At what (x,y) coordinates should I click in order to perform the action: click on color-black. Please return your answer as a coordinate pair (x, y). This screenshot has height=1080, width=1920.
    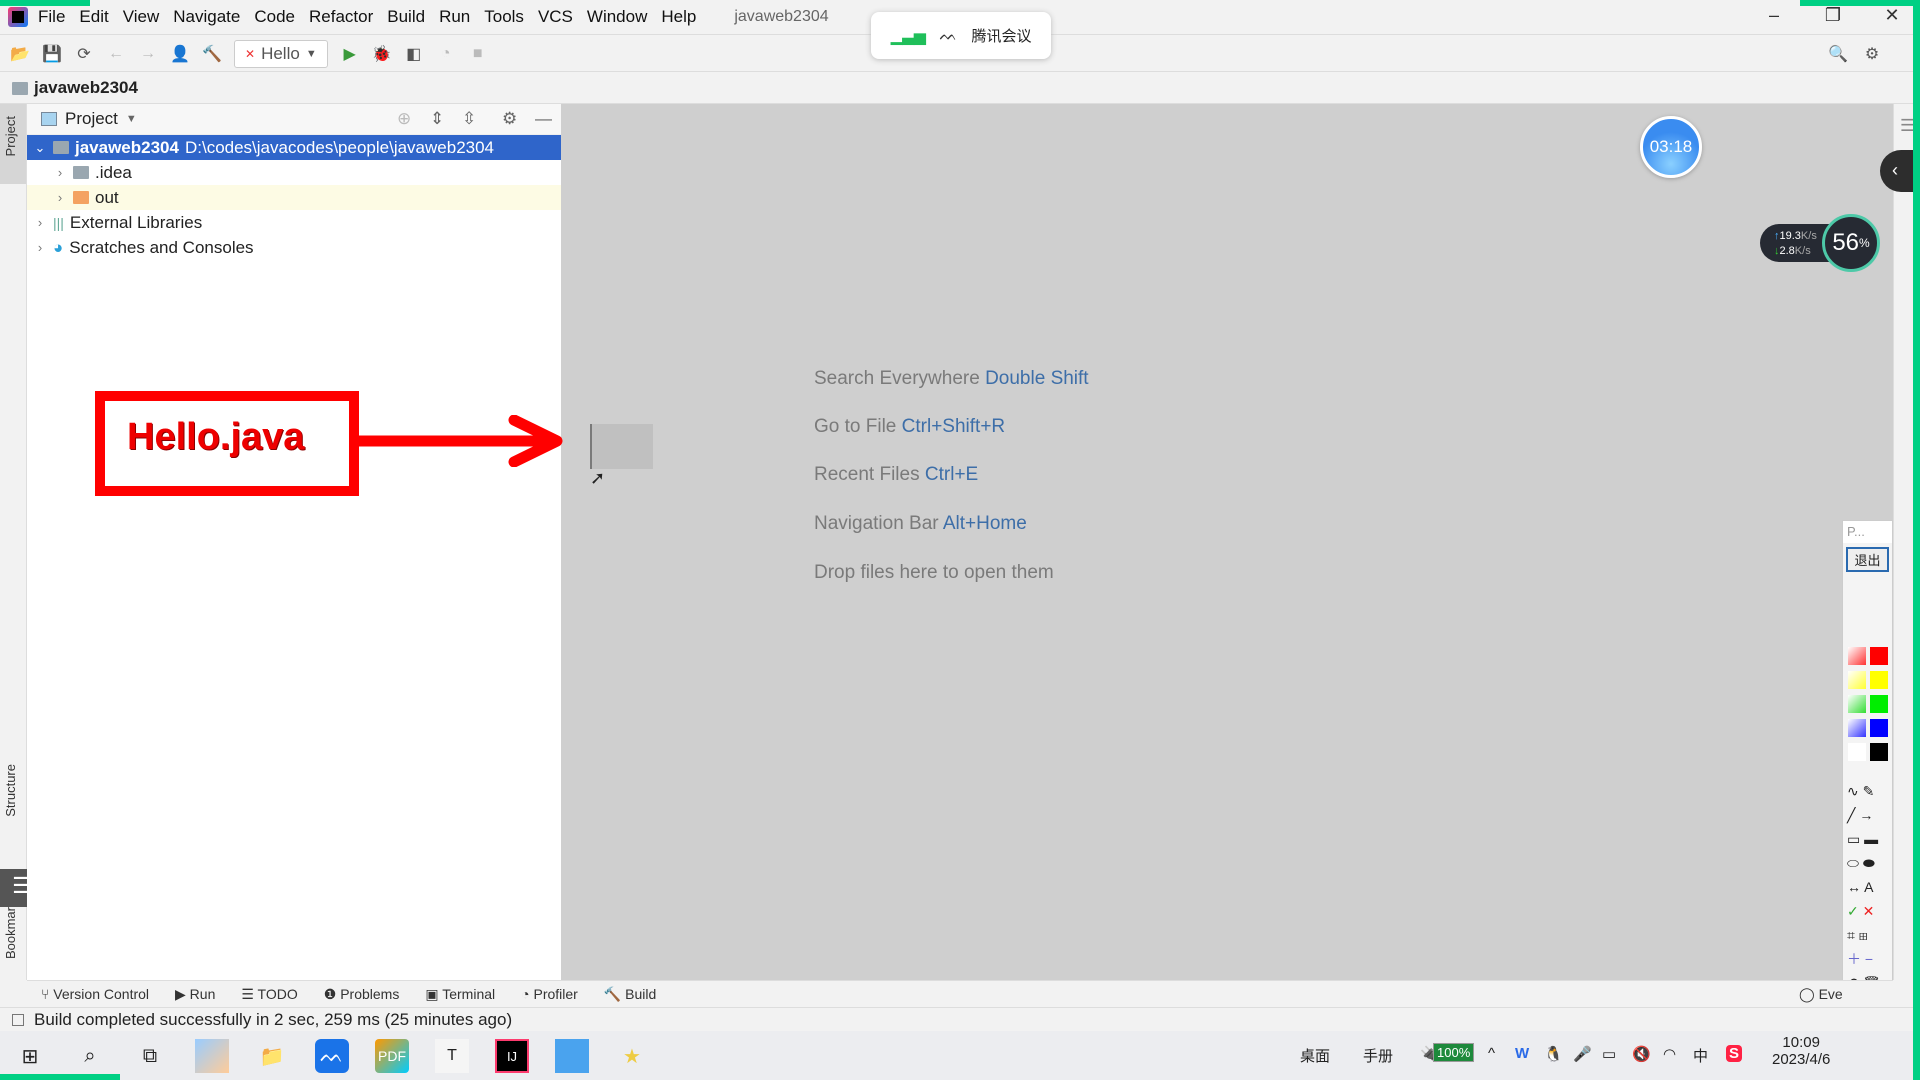
    Looking at the image, I should click on (1879, 752).